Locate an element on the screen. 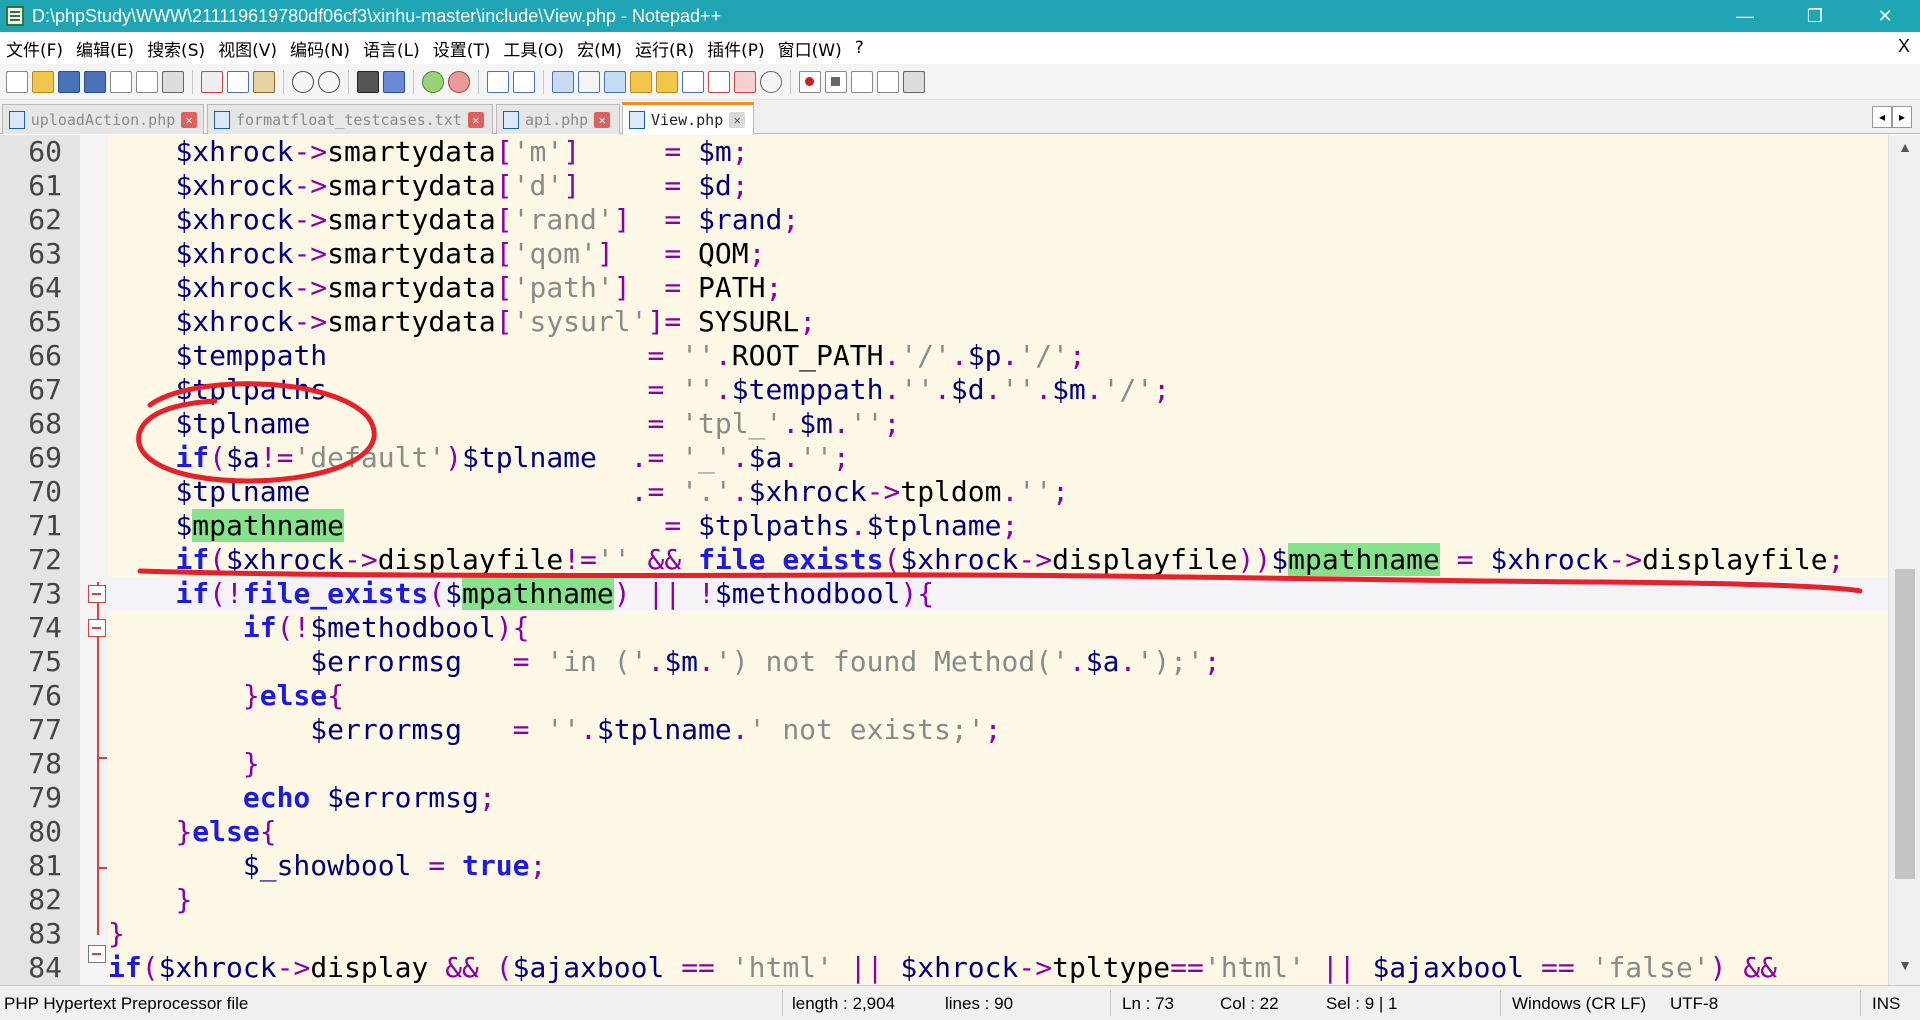 This screenshot has height=1020, width=1920. menu-file: 文件(F) is located at coordinates (34, 48).